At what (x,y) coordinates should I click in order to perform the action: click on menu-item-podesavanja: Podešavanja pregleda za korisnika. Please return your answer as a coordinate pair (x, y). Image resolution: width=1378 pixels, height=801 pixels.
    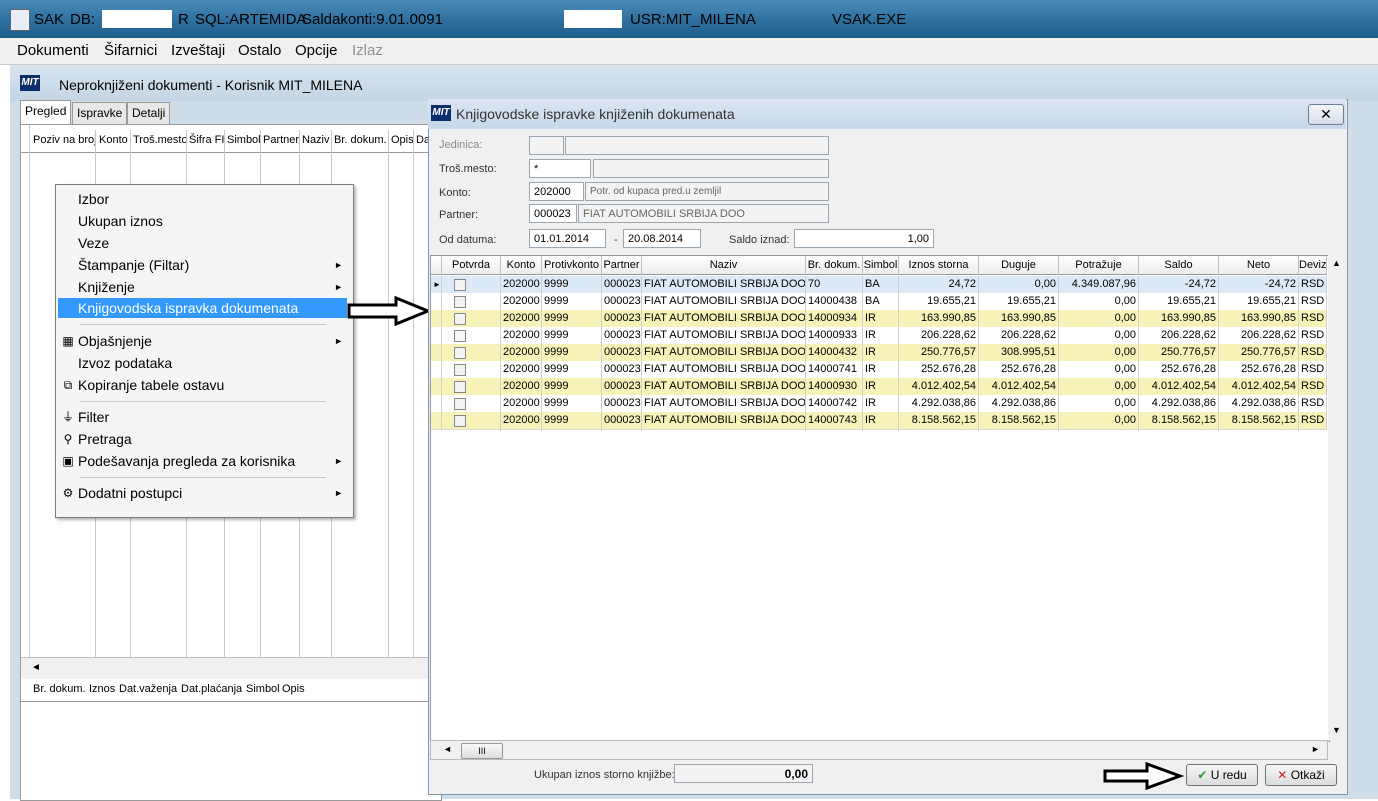
    Looking at the image, I should click on (186, 461).